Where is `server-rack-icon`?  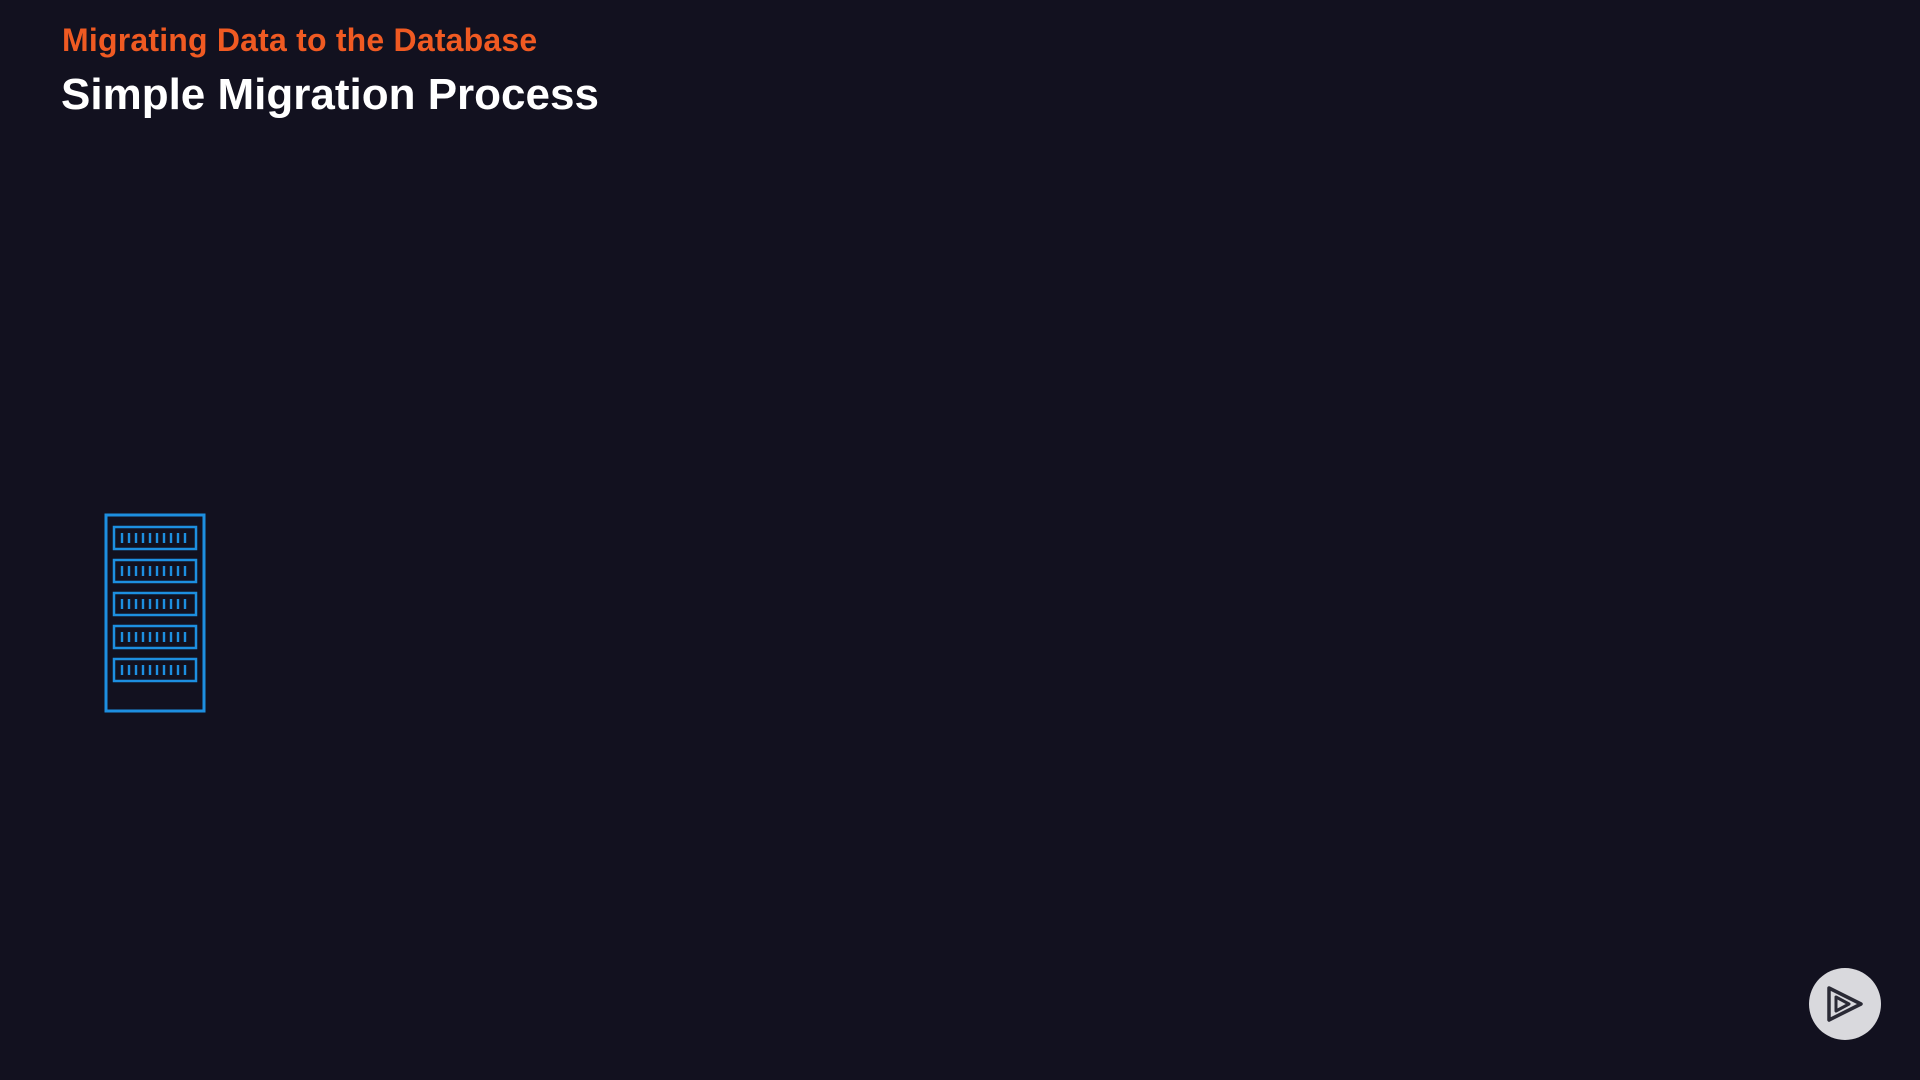
server-rack-icon is located at coordinates (155, 613).